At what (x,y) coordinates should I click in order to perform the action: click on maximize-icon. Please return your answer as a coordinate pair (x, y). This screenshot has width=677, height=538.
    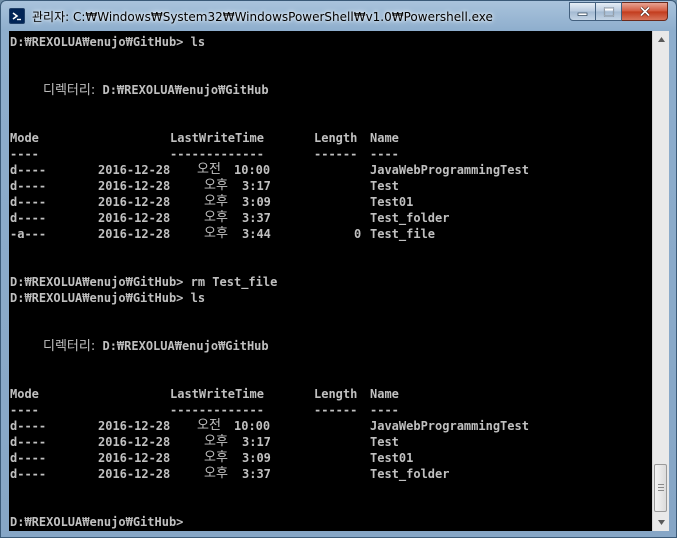
    Looking at the image, I should click on (608, 11).